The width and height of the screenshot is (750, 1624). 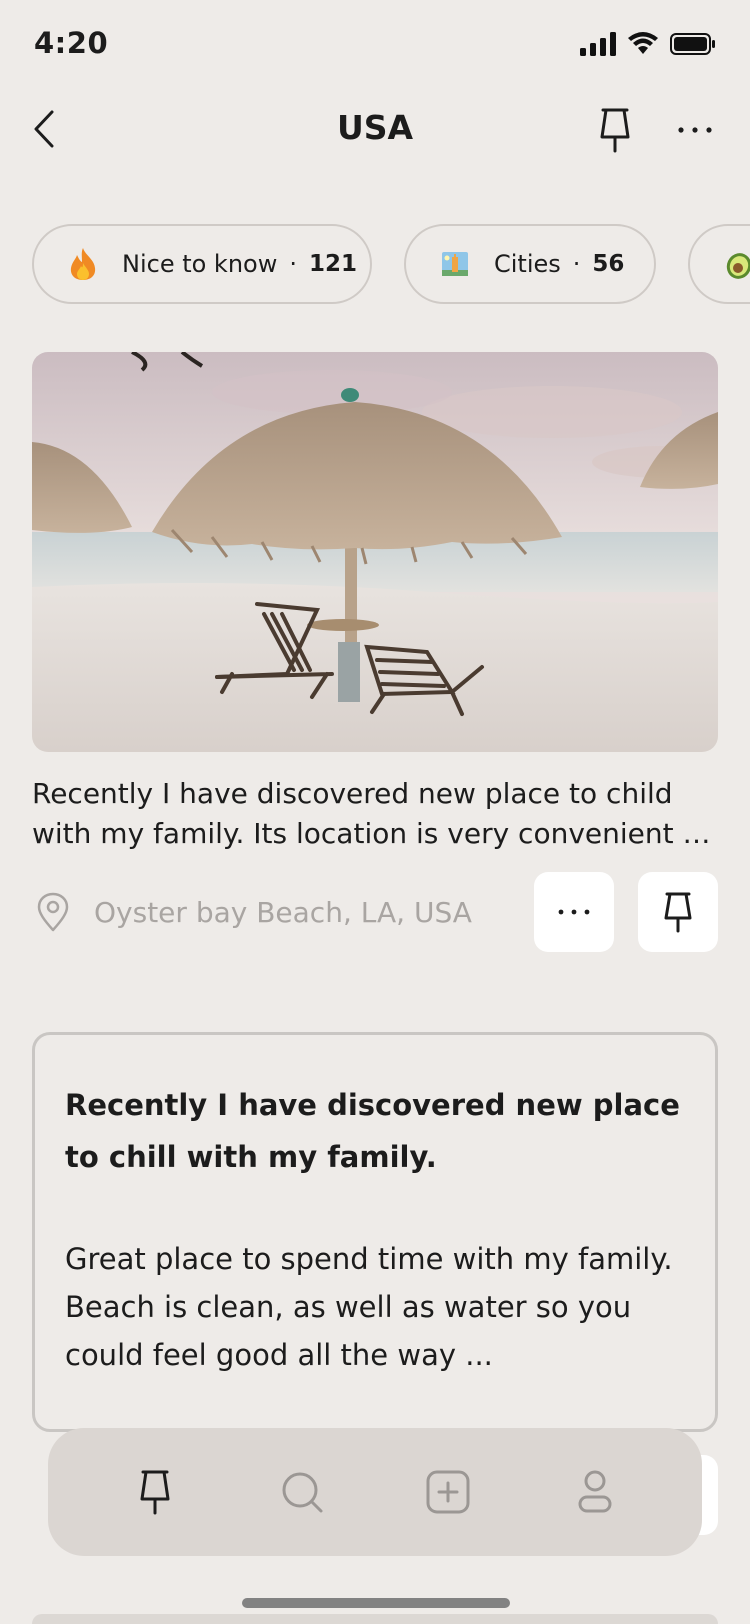 I want to click on chip-nice-to-know: Nice to know · 121, so click(x=202, y=264).